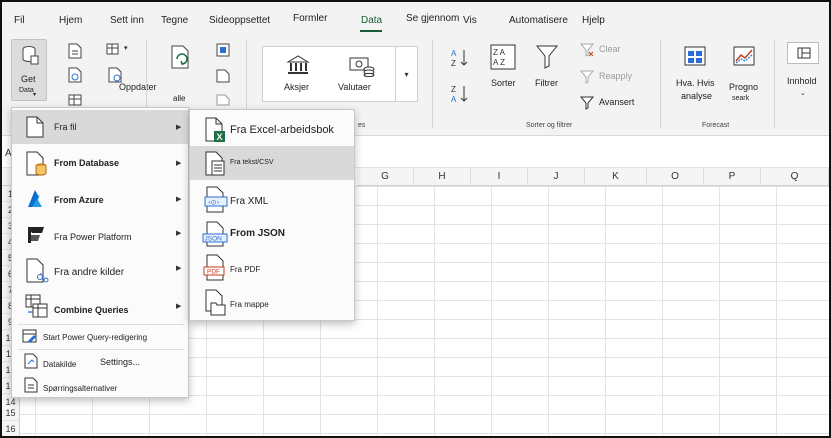 The height and width of the screenshot is (438, 831). Describe the element at coordinates (70, 20) in the screenshot. I see `tab-home: Hjem` at that location.